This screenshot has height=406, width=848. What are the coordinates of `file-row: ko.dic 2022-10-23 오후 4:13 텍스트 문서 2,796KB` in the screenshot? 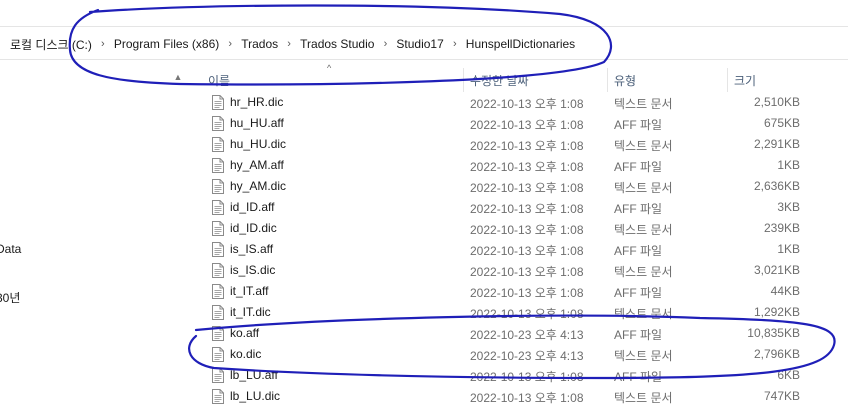 It's located at (519, 354).